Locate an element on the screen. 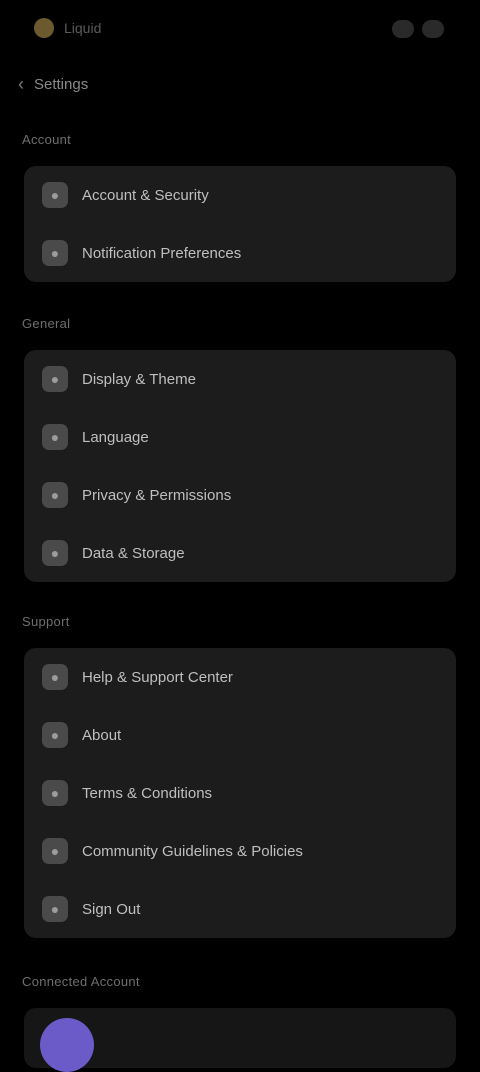 Image resolution: width=480 pixels, height=1072 pixels. item-label: Data & Storage is located at coordinates (133, 553).